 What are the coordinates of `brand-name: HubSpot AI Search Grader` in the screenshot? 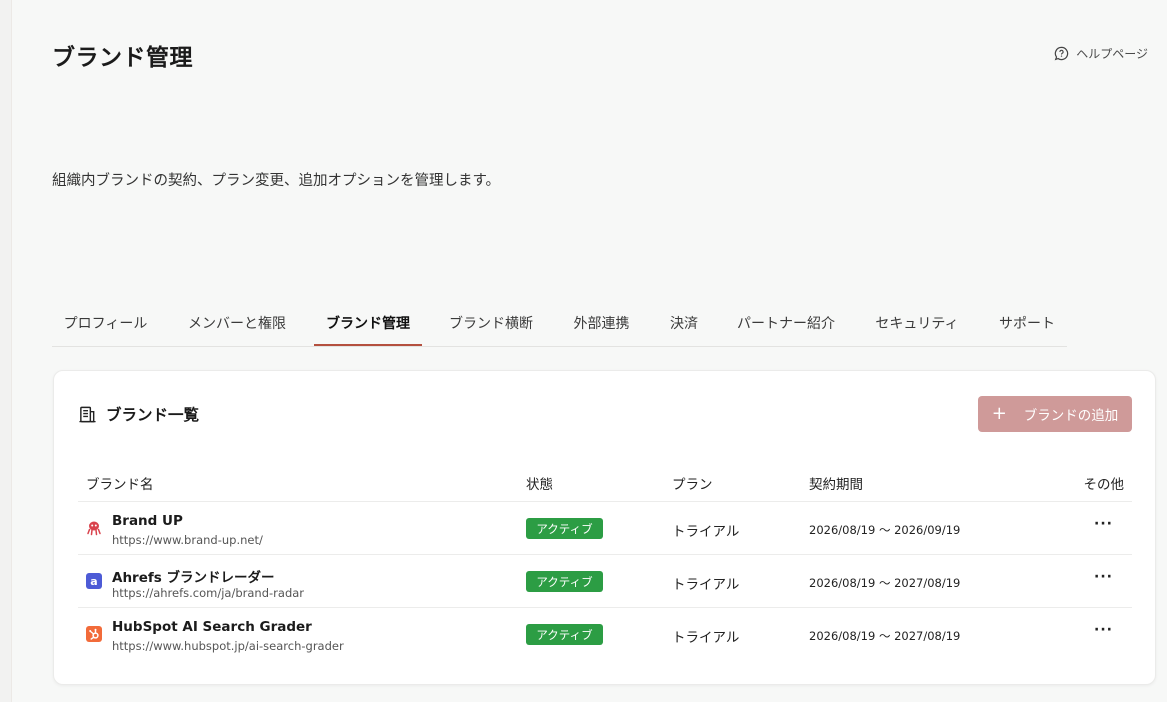 It's located at (212, 627).